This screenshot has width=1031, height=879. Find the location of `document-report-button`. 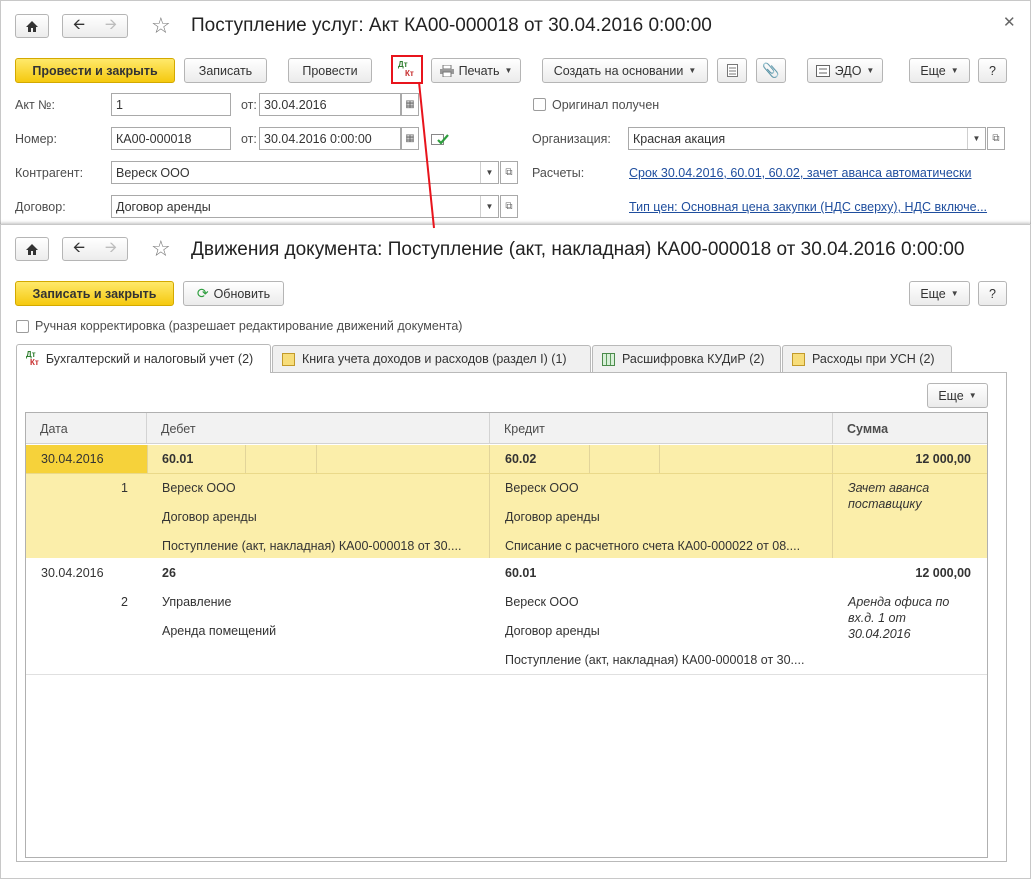

document-report-button is located at coordinates (732, 70).